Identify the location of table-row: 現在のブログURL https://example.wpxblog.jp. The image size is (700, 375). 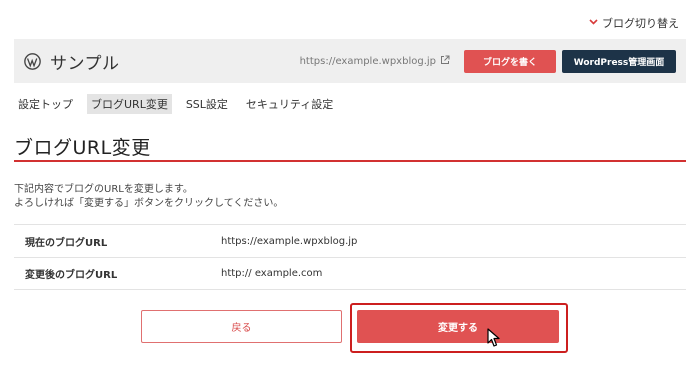
(350, 240).